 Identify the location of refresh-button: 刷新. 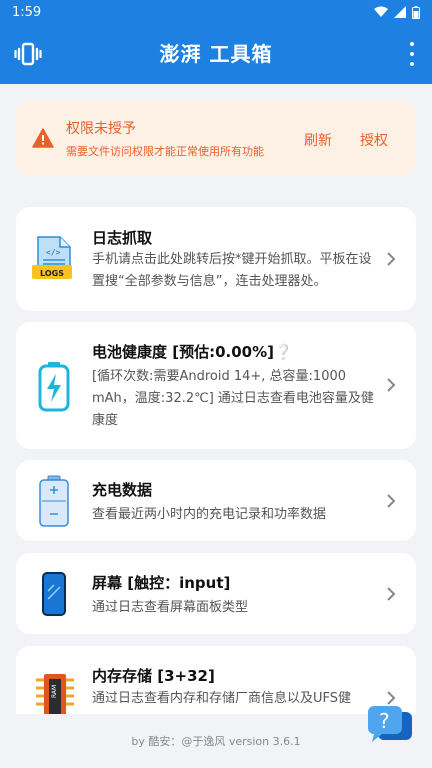
(318, 140).